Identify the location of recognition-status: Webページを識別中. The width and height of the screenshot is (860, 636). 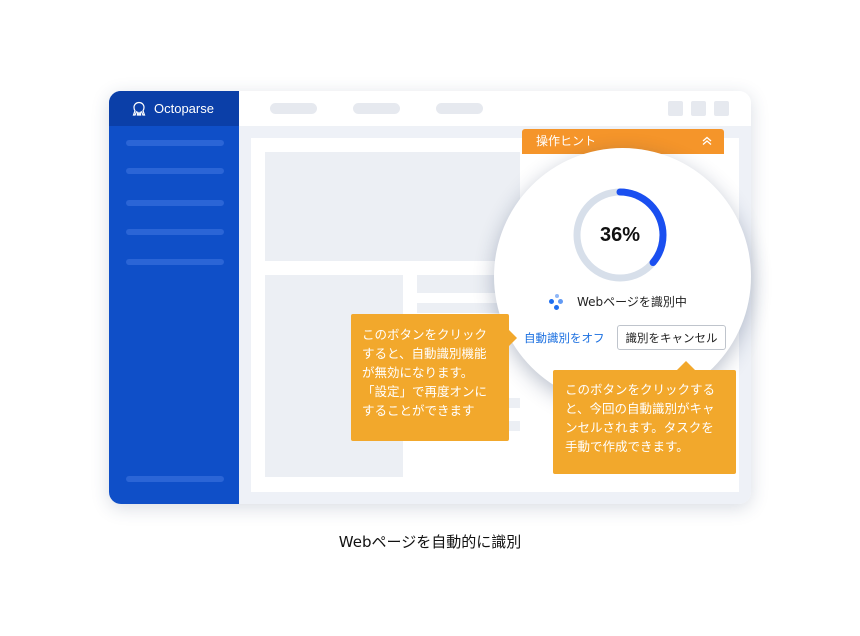
(632, 302).